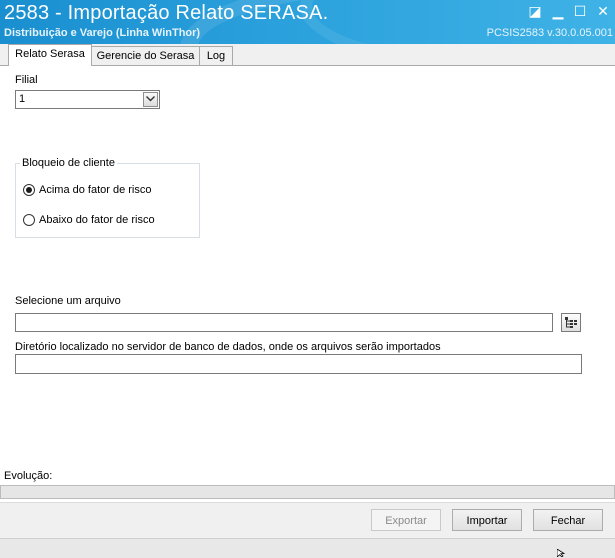 This screenshot has width=615, height=558. I want to click on filial-label: Filial, so click(26, 80).